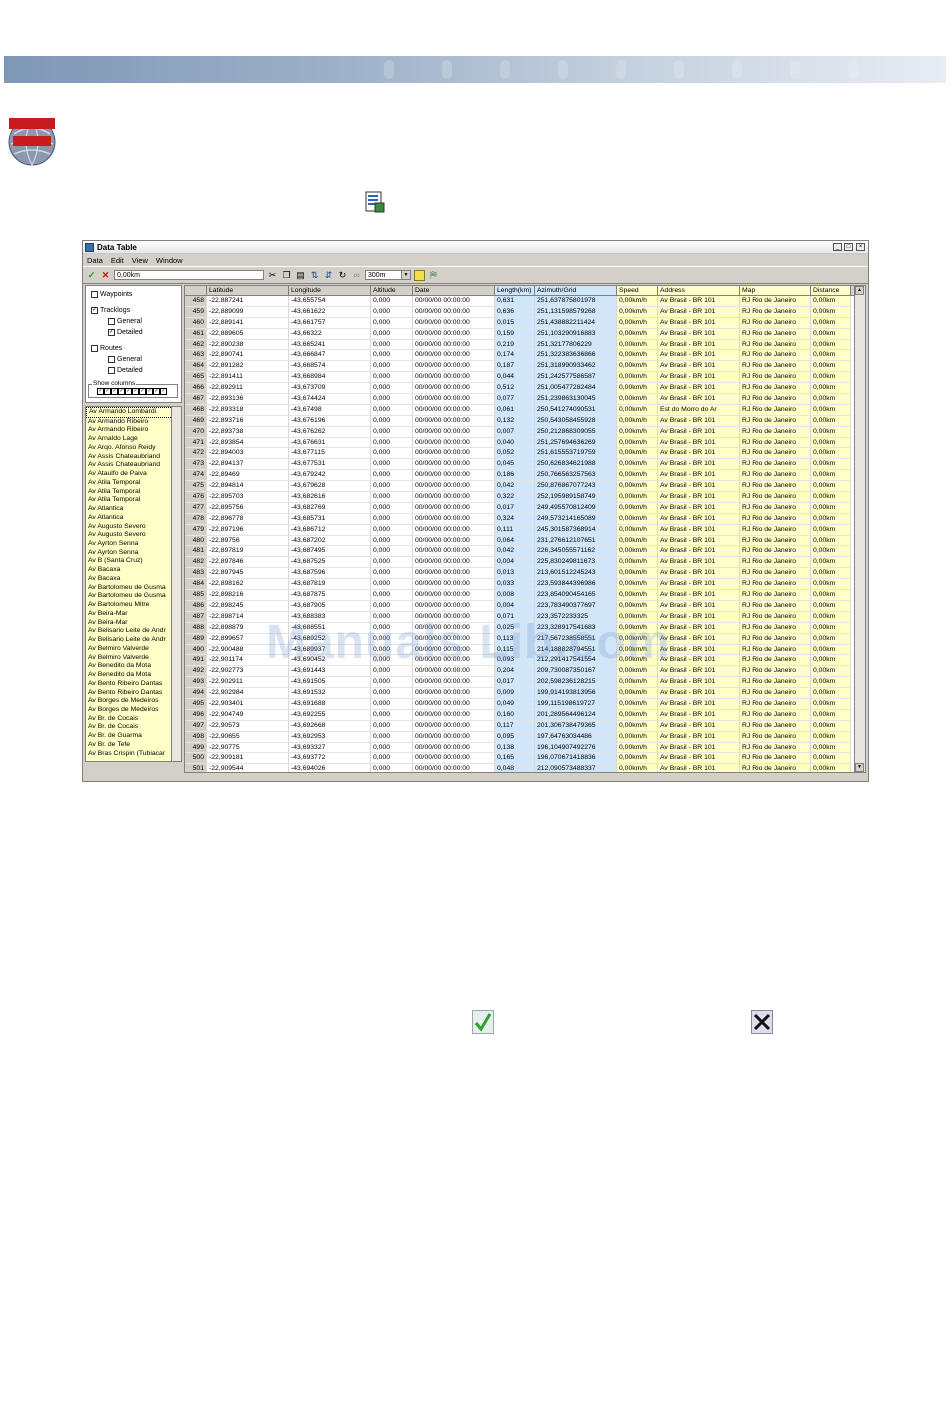  What do you see at coordinates (576, 693) in the screenshot?
I see `cell-azimuth: 199,914193813956` at bounding box center [576, 693].